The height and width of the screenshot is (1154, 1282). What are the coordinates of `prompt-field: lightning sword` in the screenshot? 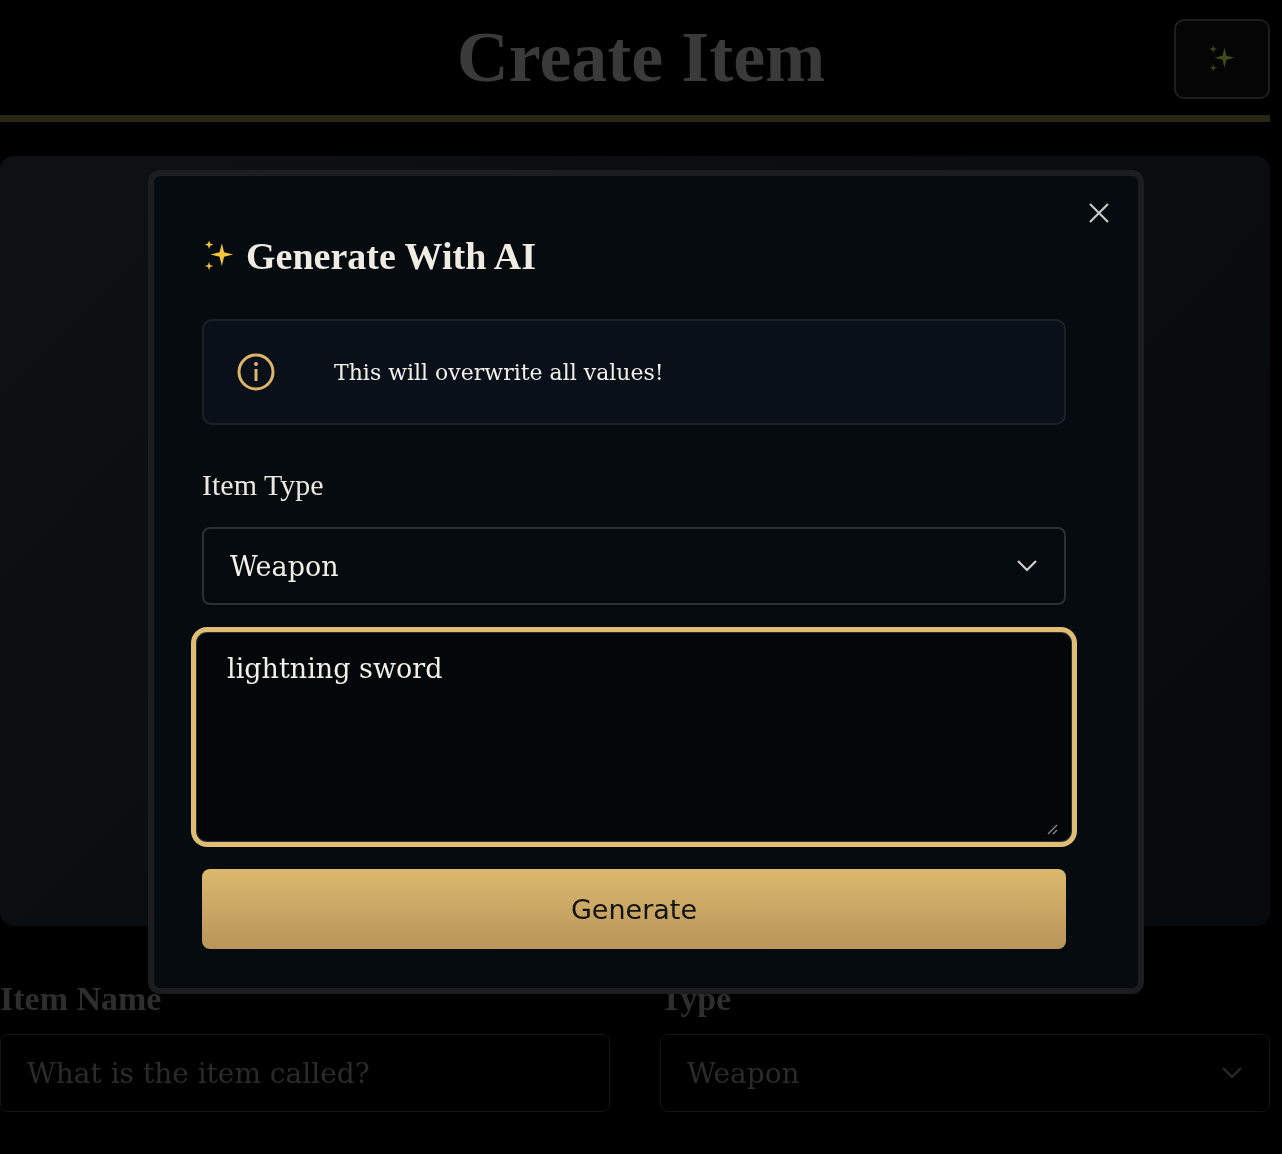 It's located at (634, 737).